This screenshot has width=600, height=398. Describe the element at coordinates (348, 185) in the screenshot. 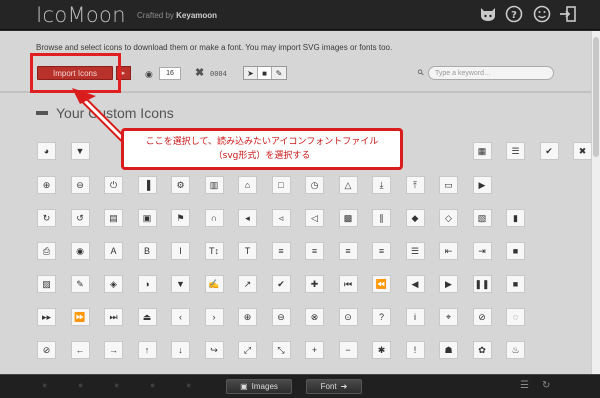

I see `road-icon: △` at that location.